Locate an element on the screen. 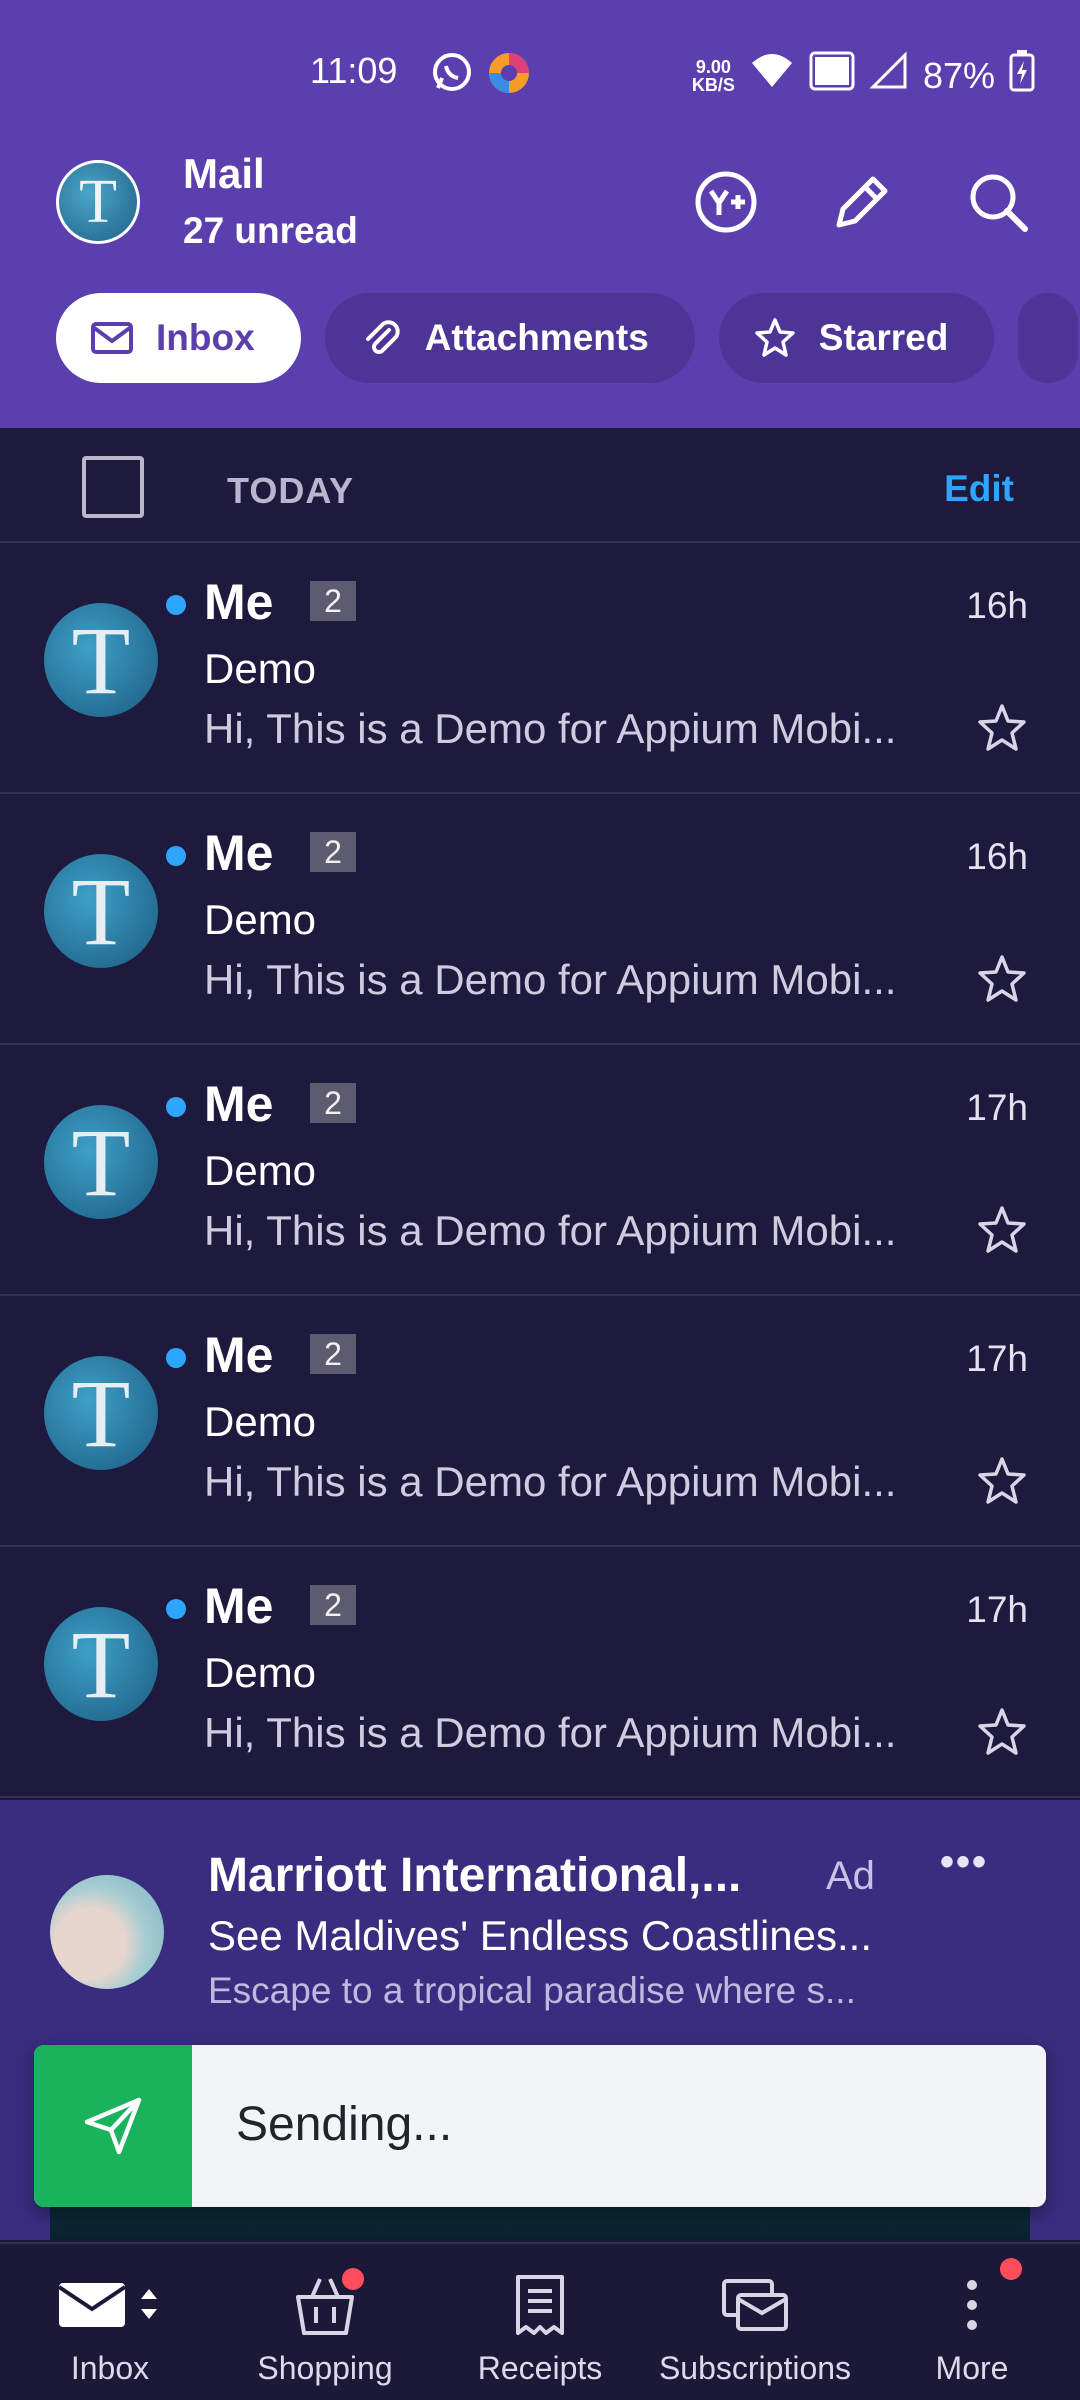 This screenshot has width=1080, height=2400. battery-percent: 87% is located at coordinates (958, 75).